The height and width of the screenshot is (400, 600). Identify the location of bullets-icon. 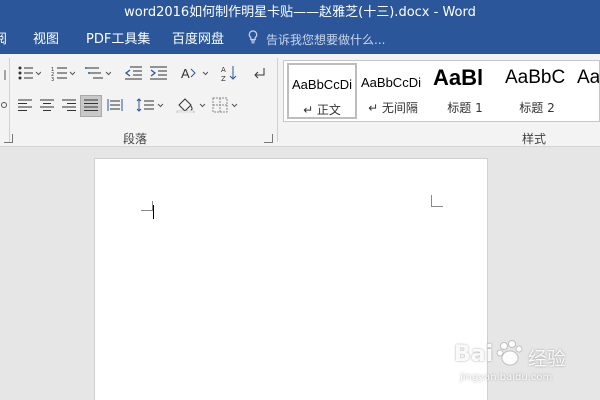
(29, 74).